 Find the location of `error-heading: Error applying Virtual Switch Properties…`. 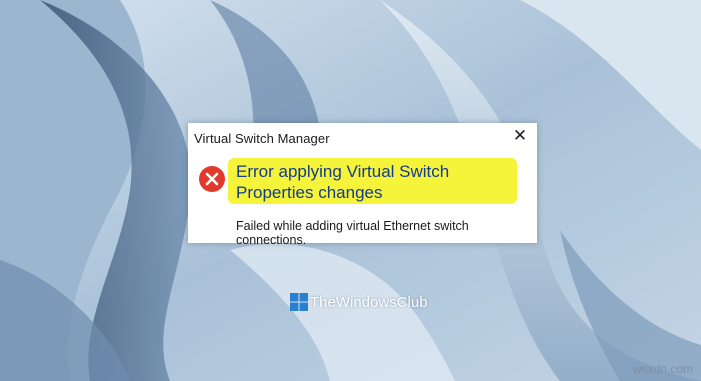

error-heading: Error applying Virtual Switch Properties… is located at coordinates (343, 182).